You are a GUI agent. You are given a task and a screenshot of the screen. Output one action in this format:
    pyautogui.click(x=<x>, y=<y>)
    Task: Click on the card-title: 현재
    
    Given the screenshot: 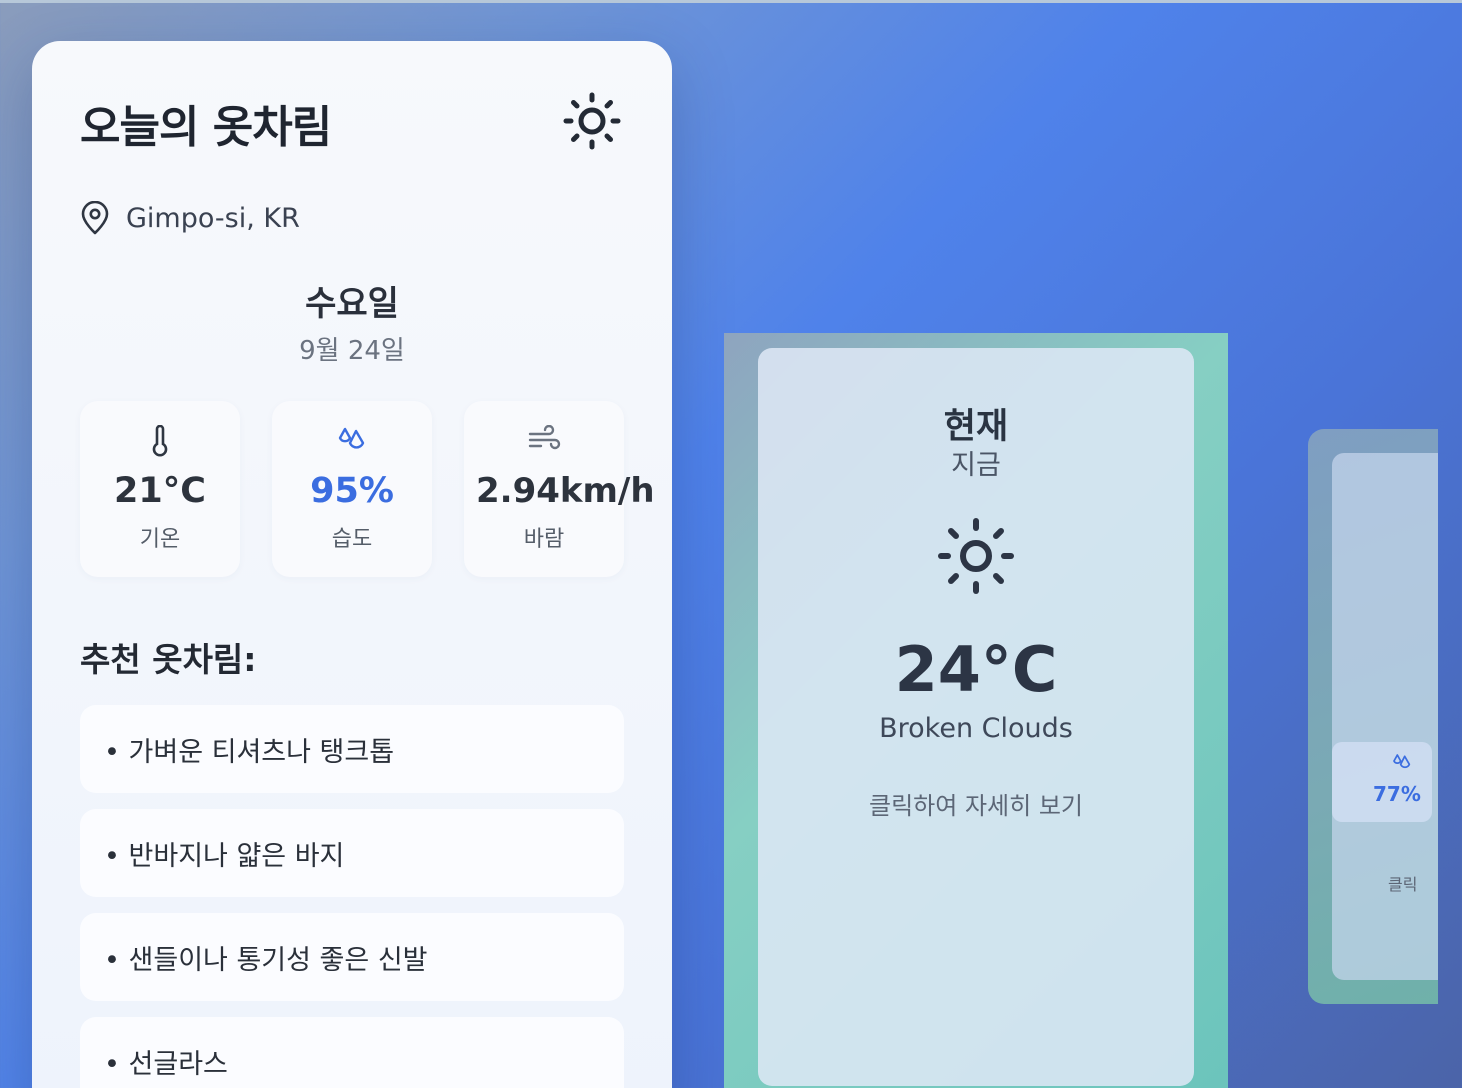 What is the action you would take?
    pyautogui.click(x=976, y=427)
    